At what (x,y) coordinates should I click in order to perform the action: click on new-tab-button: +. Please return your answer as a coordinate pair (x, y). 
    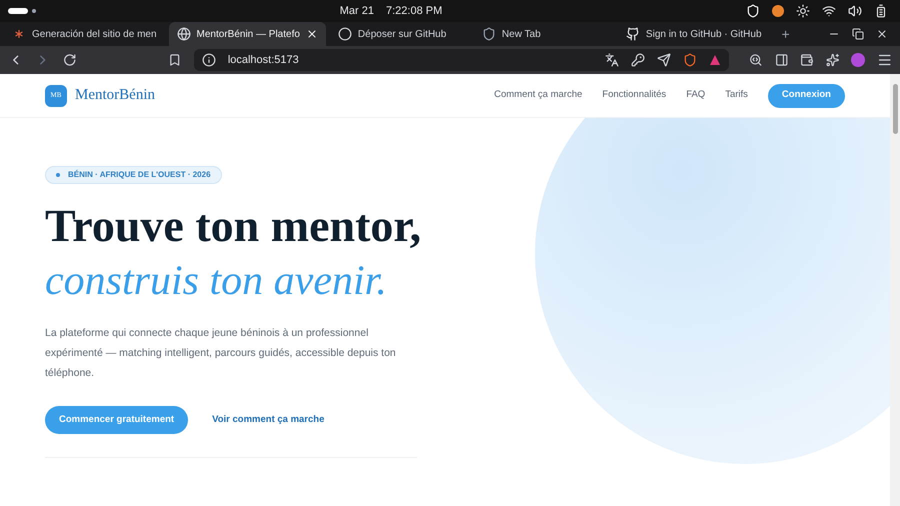
    Looking at the image, I should click on (786, 34).